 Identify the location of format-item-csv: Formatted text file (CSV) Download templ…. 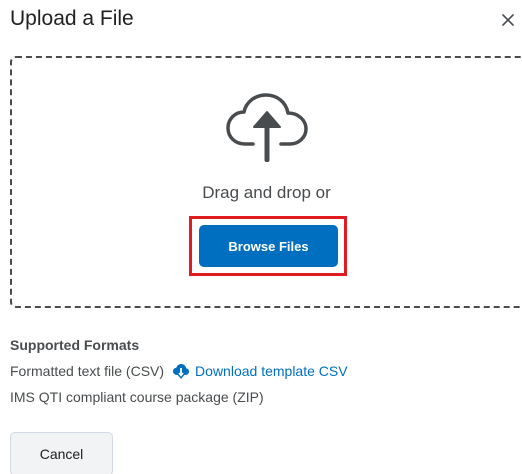
(179, 371).